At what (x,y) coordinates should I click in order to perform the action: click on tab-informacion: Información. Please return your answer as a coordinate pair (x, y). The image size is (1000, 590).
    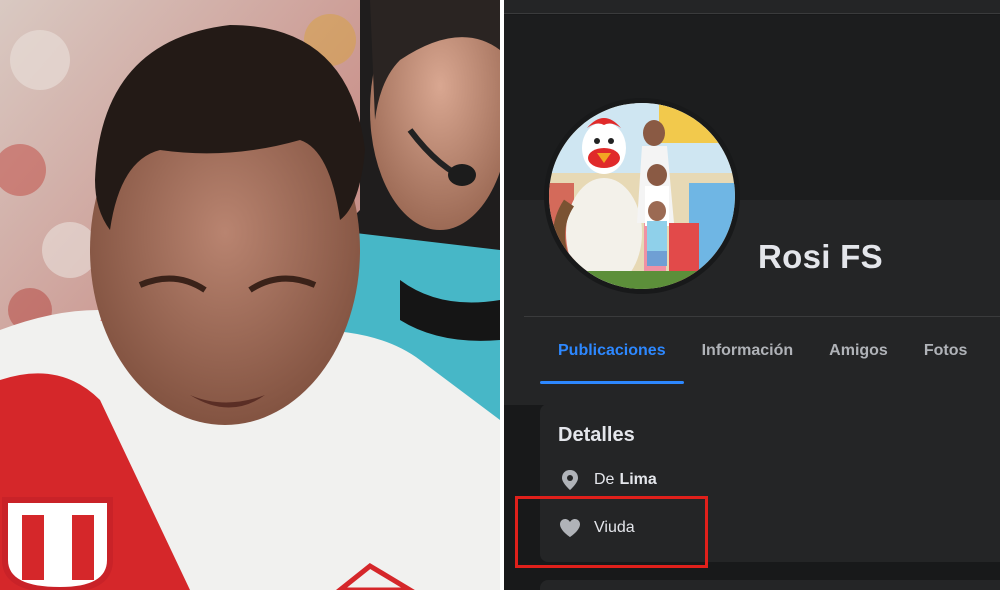
    Looking at the image, I should click on (748, 351).